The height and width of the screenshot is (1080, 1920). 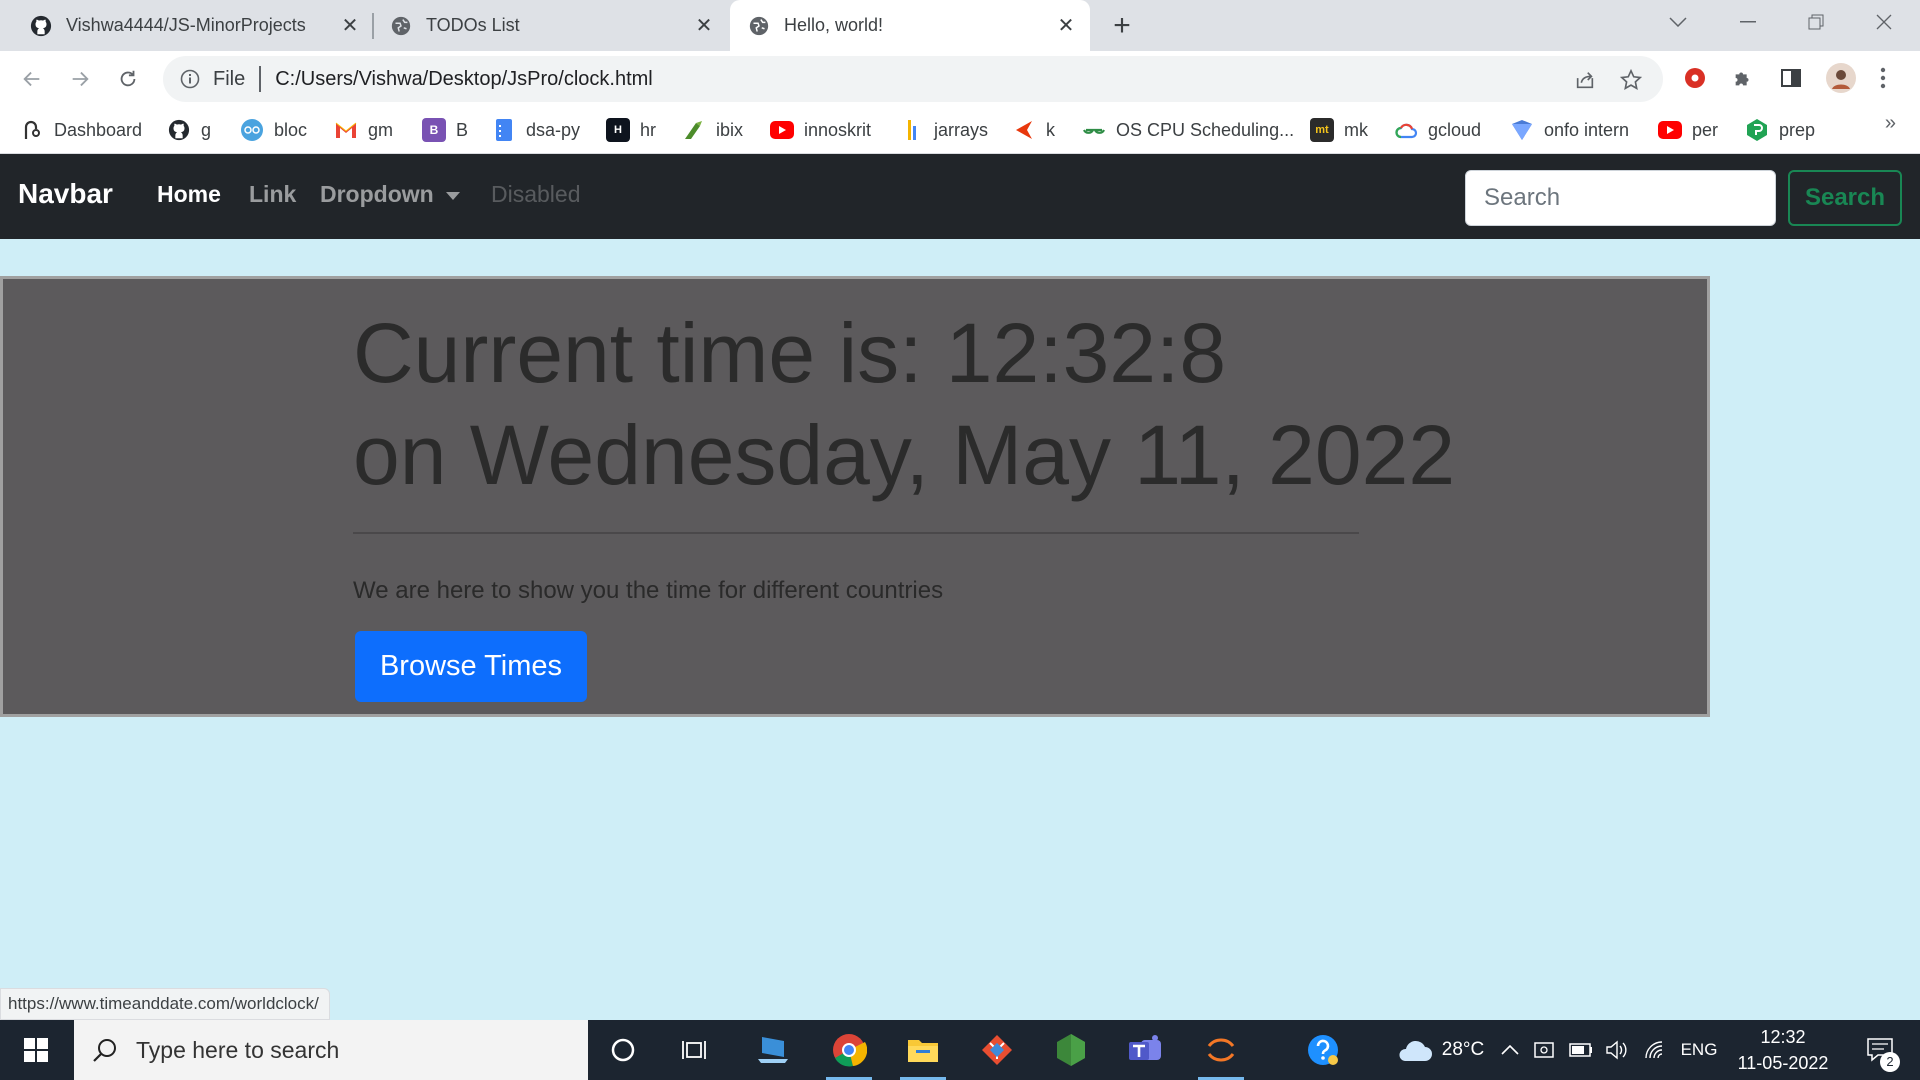 I want to click on browse-times-button: Browse Times, so click(x=471, y=666).